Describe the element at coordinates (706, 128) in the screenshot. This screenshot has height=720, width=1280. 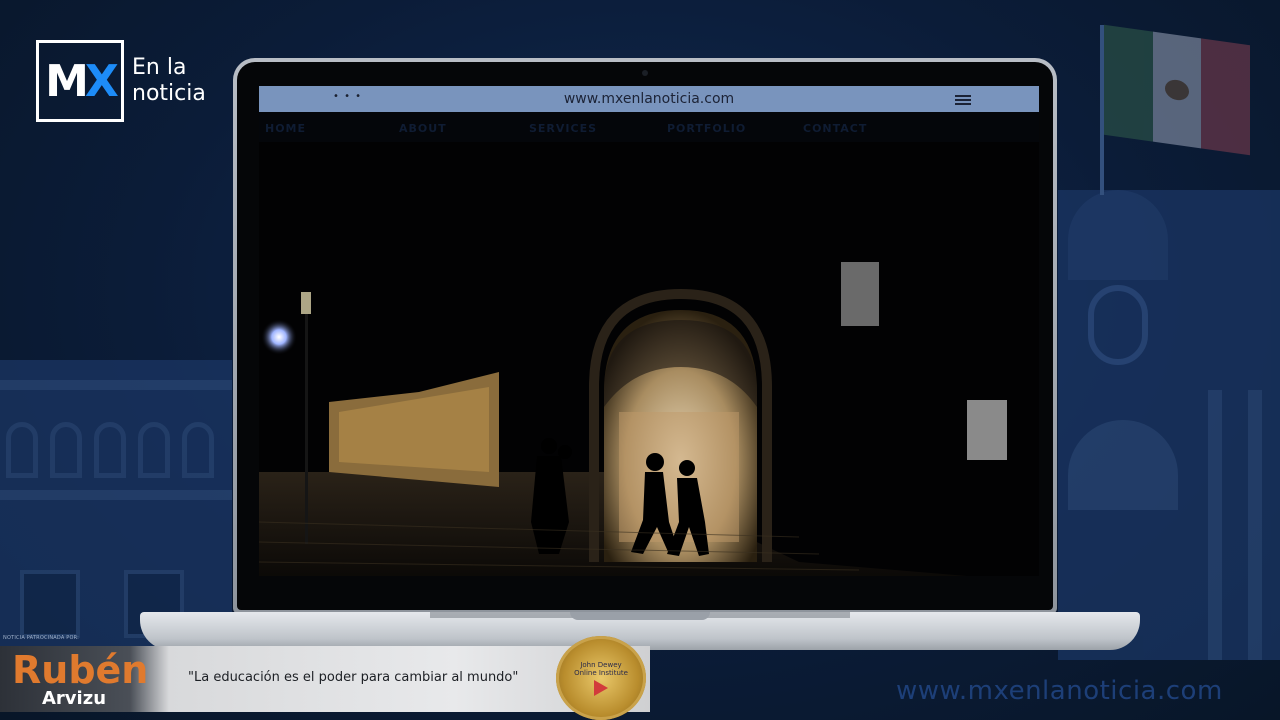
I see `nav-portfolio: PORTFOLIO` at that location.